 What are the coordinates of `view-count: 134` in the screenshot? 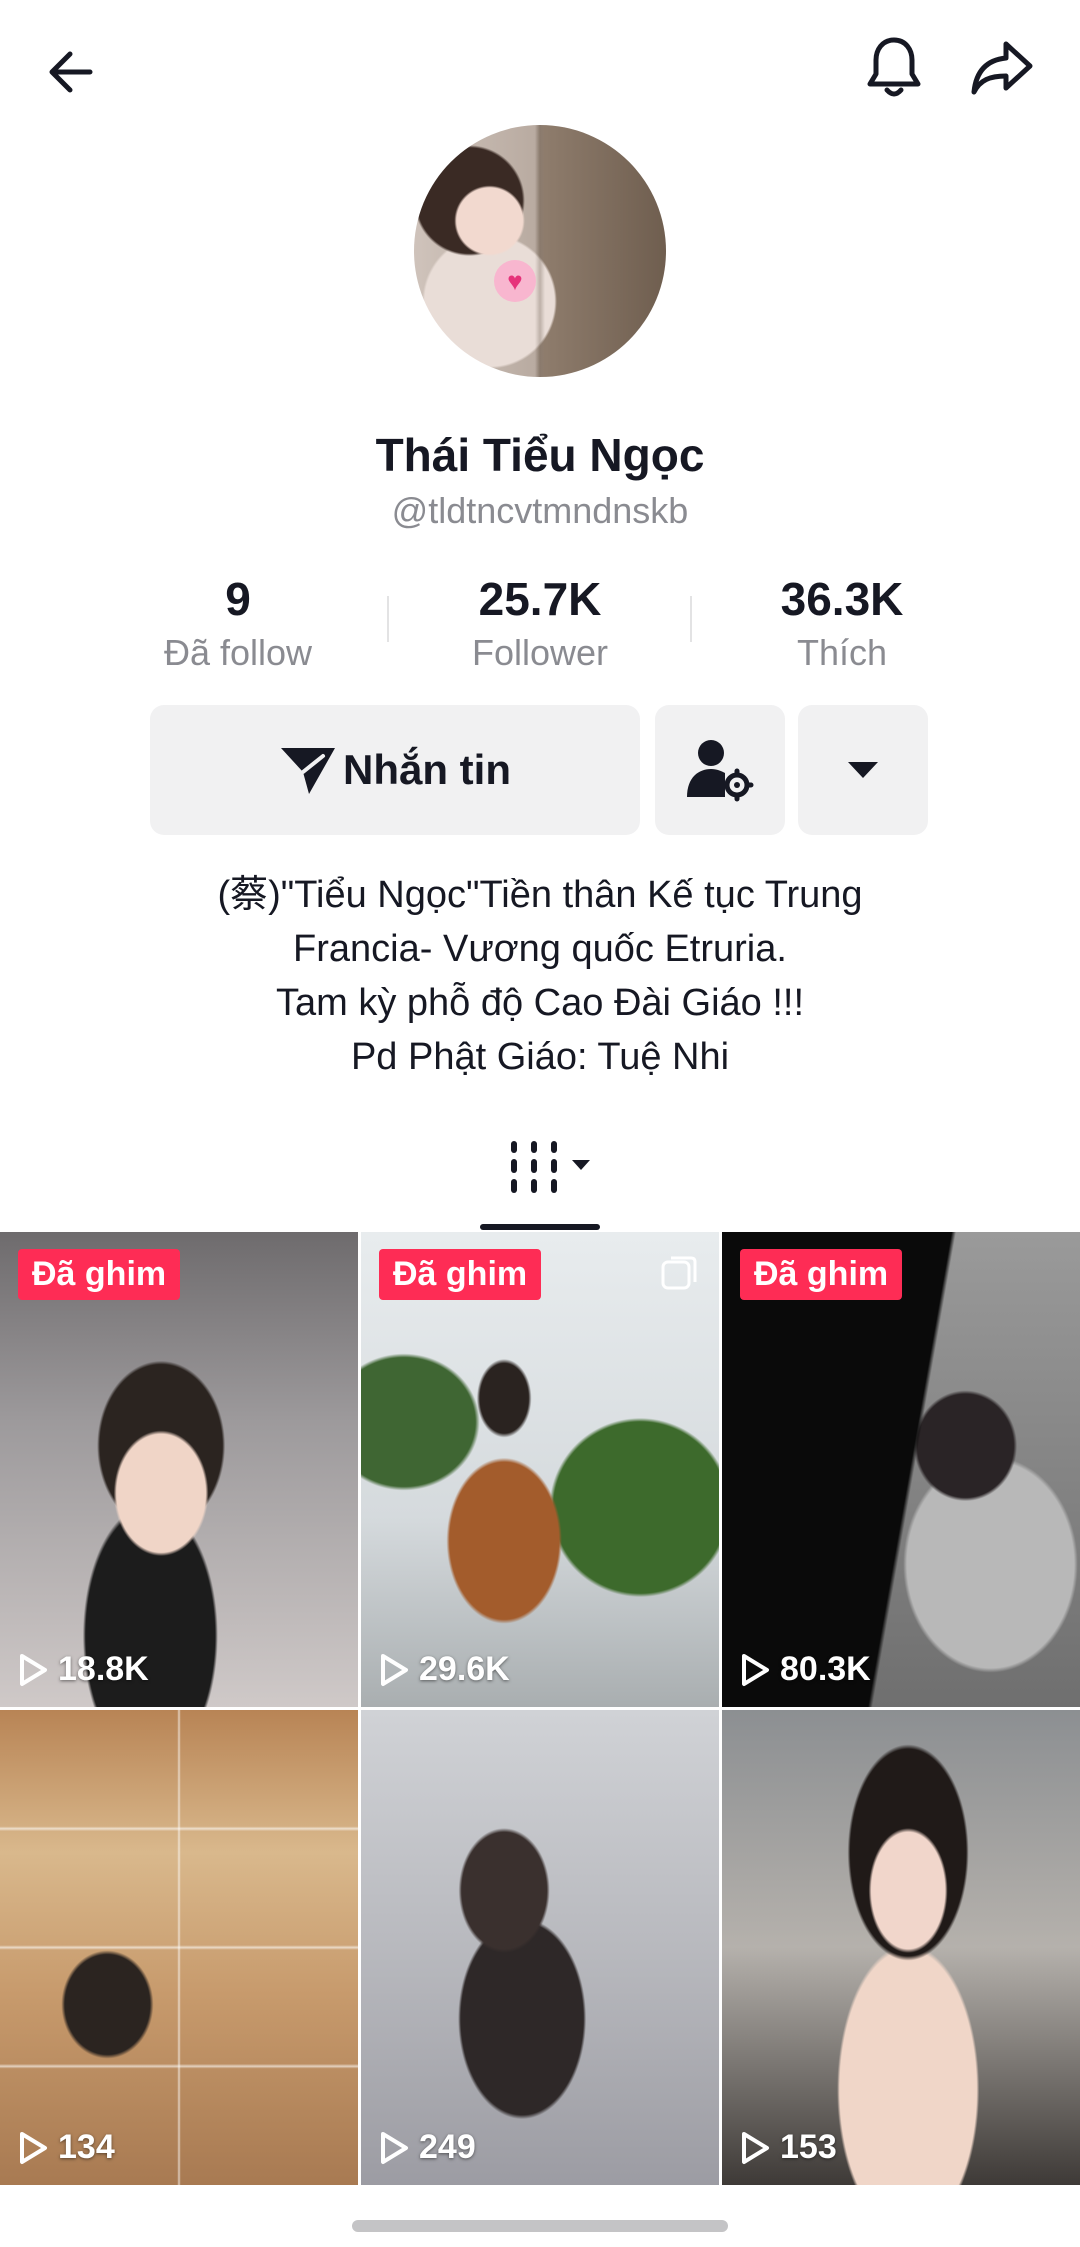 It's located at (66, 2147).